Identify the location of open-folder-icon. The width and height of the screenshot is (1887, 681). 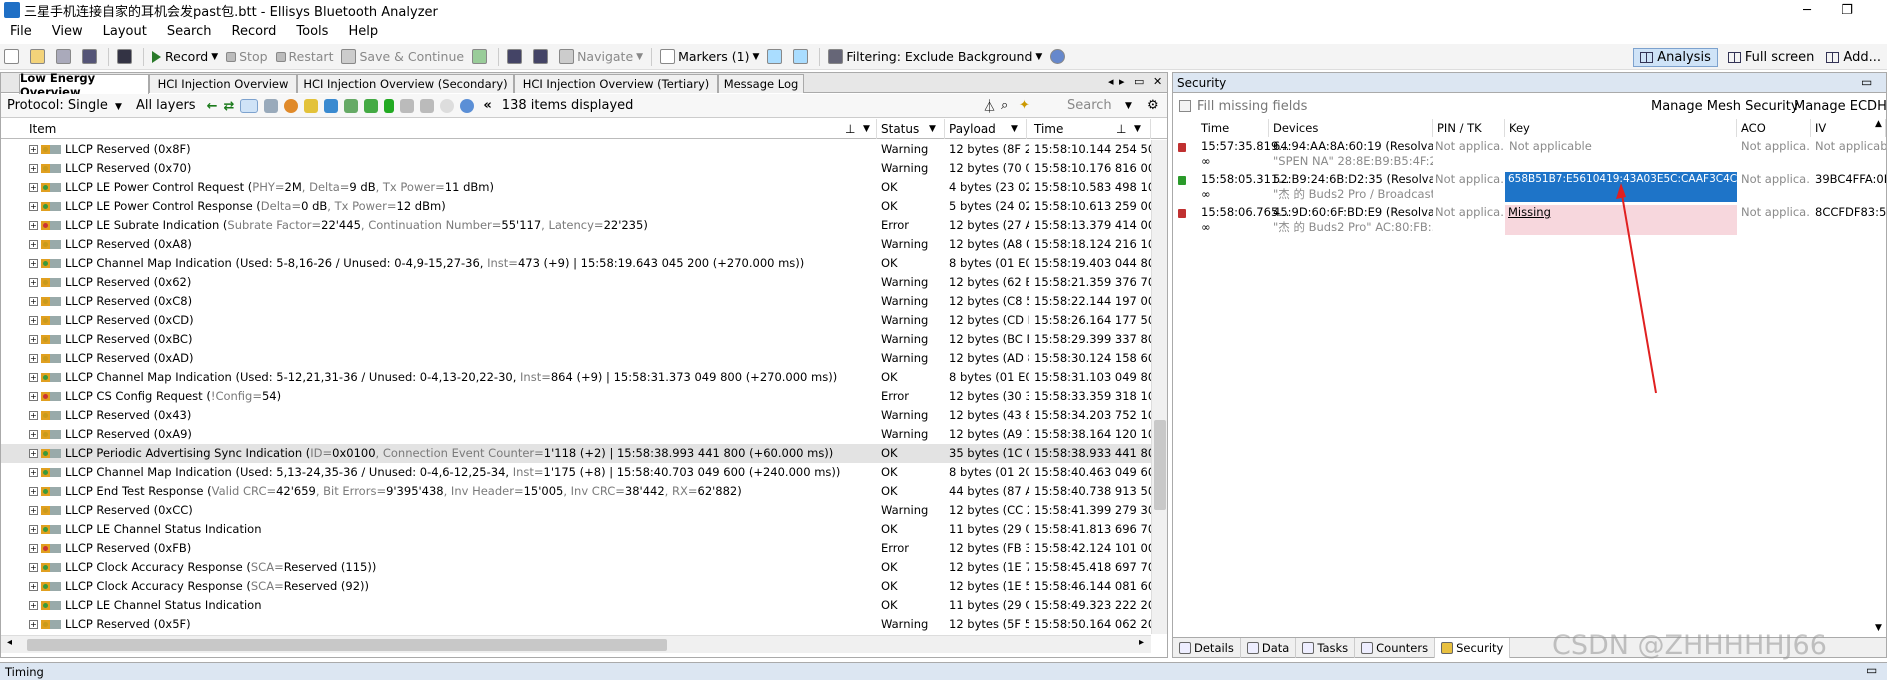
(39, 56).